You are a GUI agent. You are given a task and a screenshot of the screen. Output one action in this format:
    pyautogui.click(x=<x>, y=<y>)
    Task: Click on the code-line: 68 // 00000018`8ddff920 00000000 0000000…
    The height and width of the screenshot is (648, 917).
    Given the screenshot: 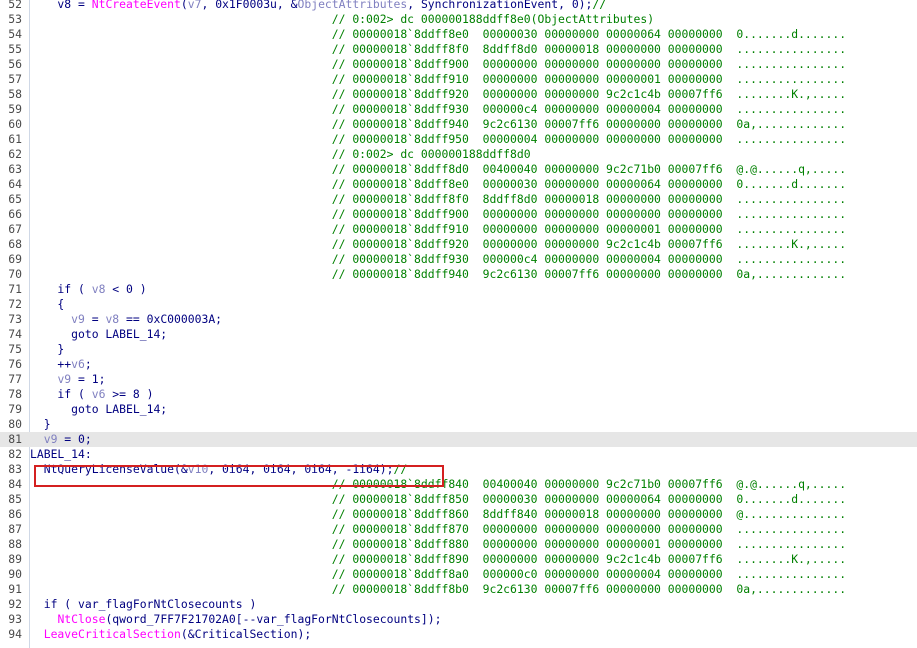 What is the action you would take?
    pyautogui.click(x=458, y=244)
    